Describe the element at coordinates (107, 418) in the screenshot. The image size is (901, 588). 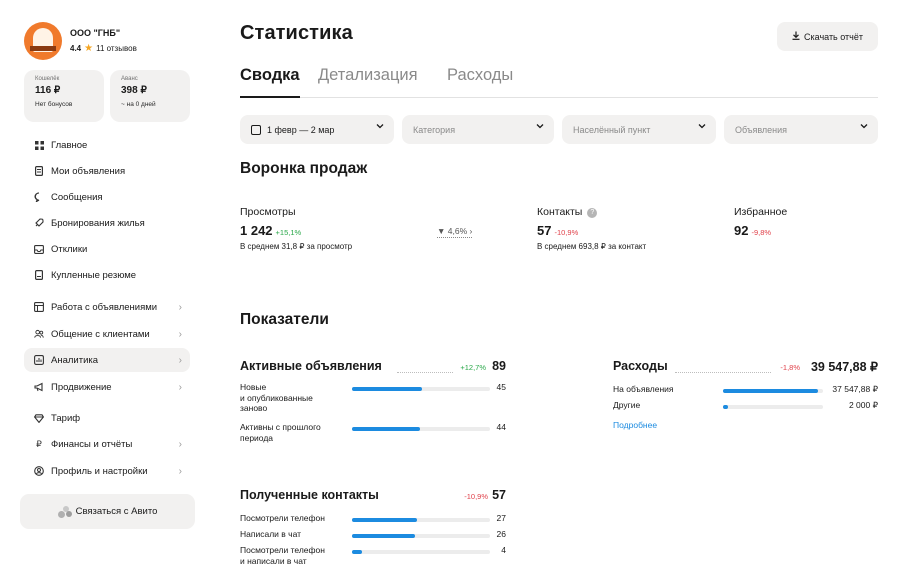
I see `sidebar-item-tariff: Тариф` at that location.